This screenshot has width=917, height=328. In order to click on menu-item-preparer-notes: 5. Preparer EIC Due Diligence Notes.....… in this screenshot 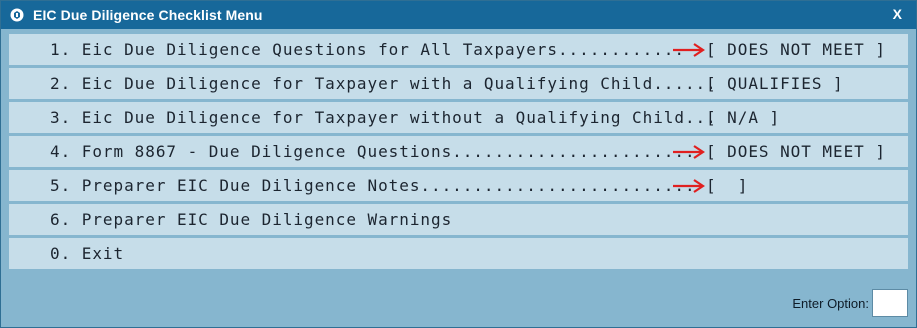, I will do `click(458, 185)`.